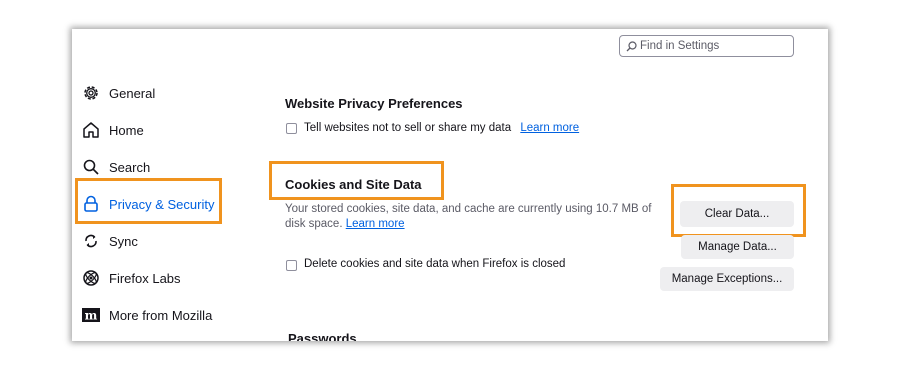  I want to click on sidebar-item-home: Home, so click(113, 130).